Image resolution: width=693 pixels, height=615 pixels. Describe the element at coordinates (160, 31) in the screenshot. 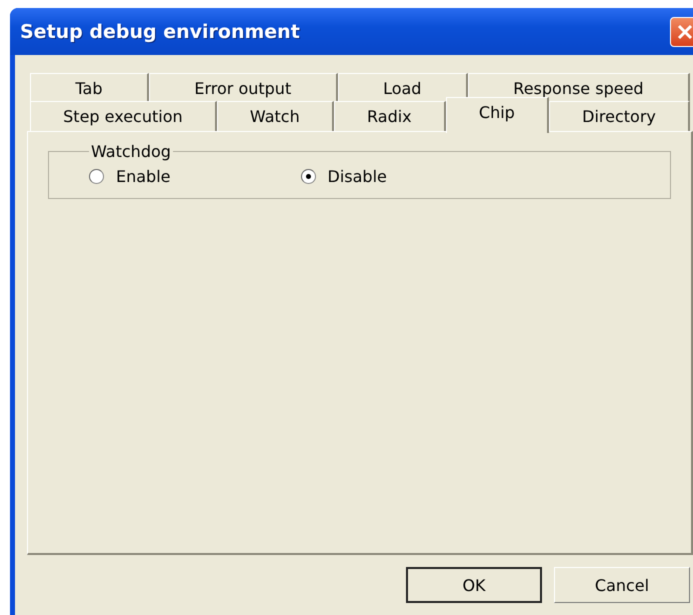

I see `window-title: Setup debug environment` at that location.